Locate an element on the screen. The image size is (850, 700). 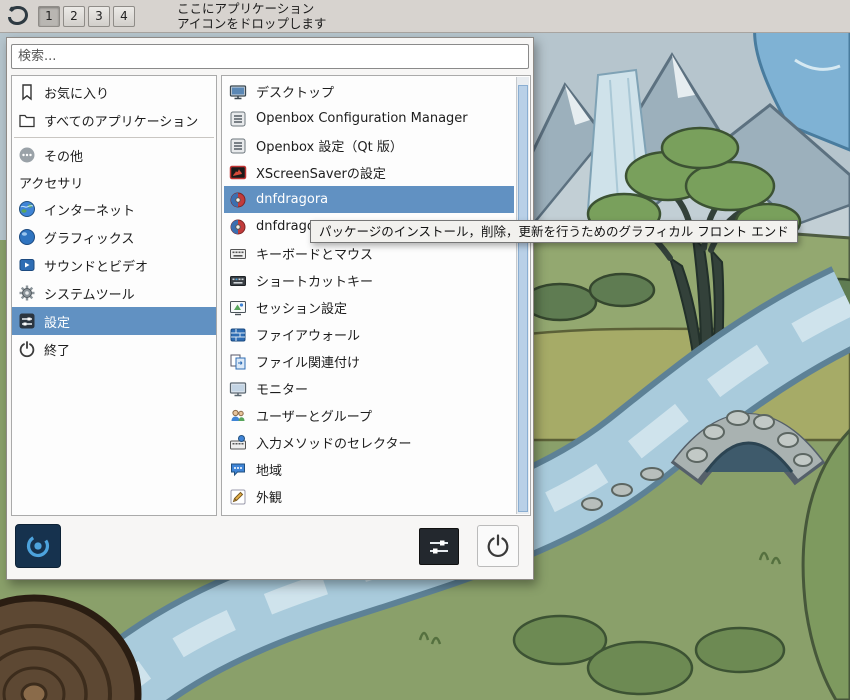
sidebar-item-leave: 終了 is located at coordinates (114, 349).